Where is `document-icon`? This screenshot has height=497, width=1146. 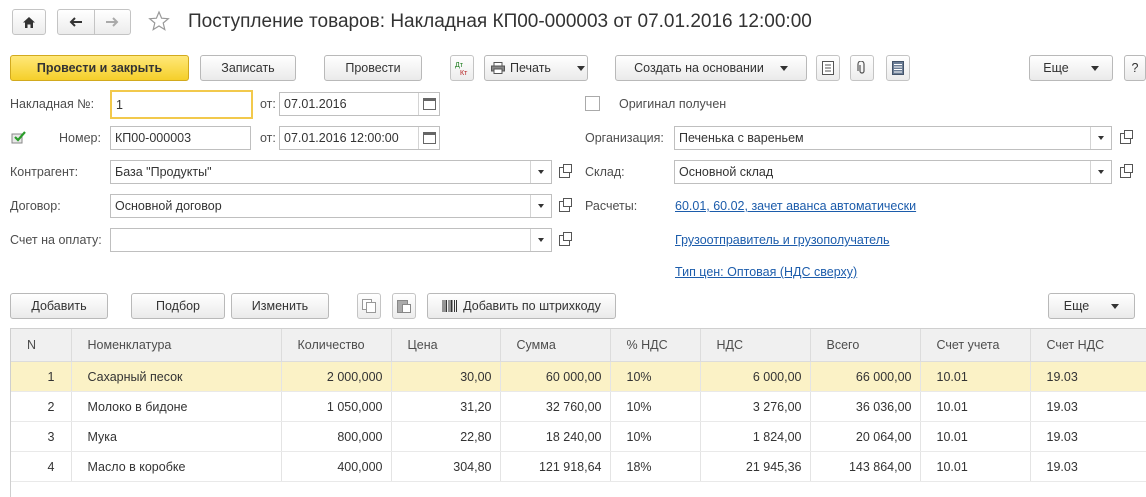 document-icon is located at coordinates (828, 68).